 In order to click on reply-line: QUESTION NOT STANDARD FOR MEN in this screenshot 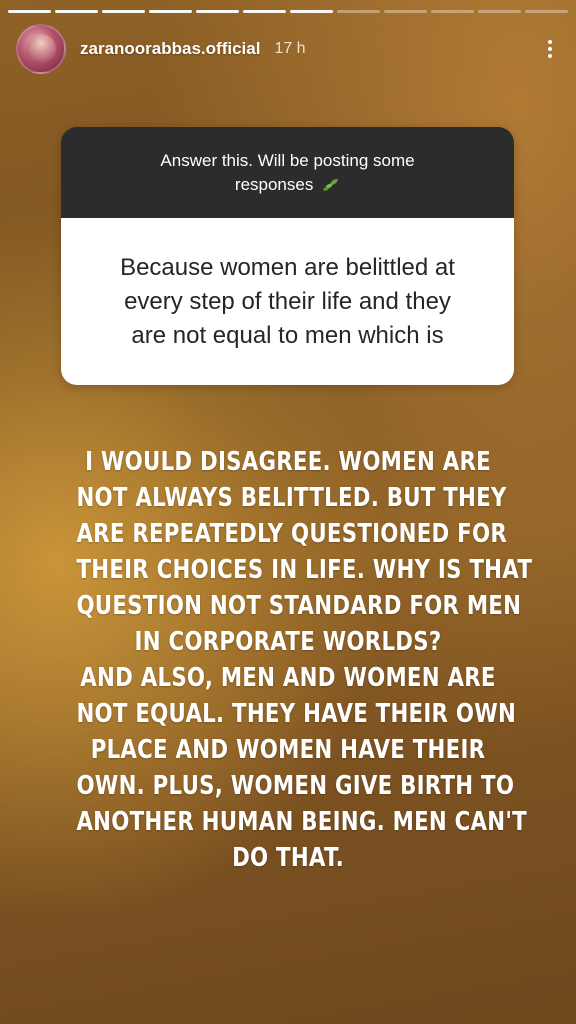, I will do `click(299, 606)`.